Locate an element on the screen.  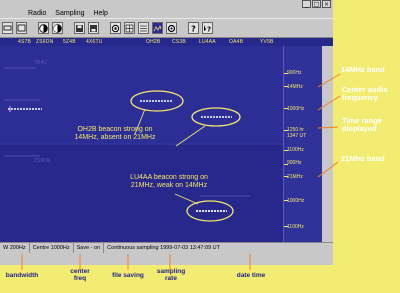
scale-label: 14MHz is located at coordinates (295, 87).